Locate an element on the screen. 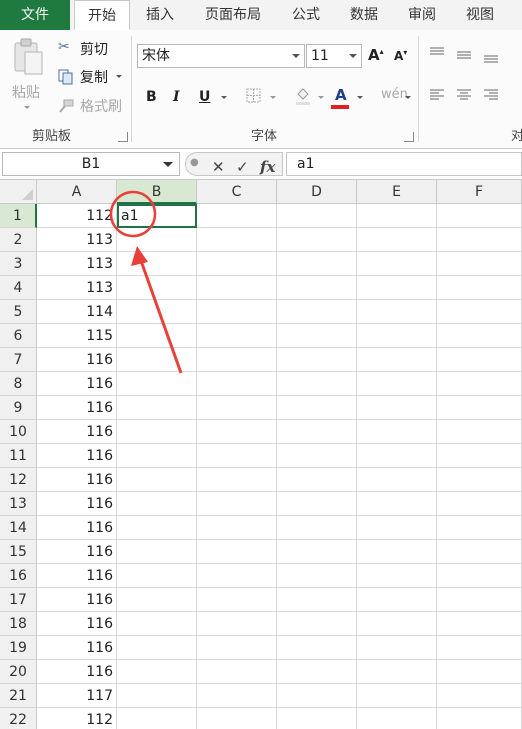  cell-a: 113 is located at coordinates (77, 264).